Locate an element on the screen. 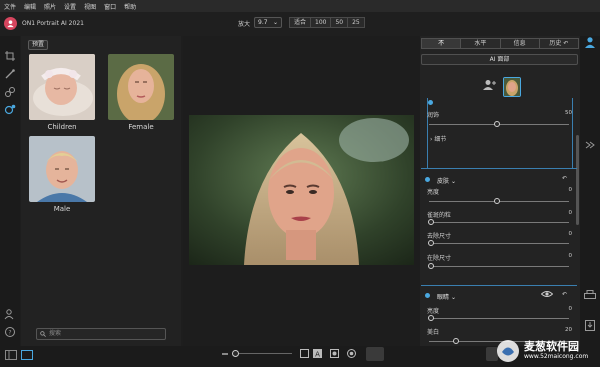  expand-icon is located at coordinates (590, 145).